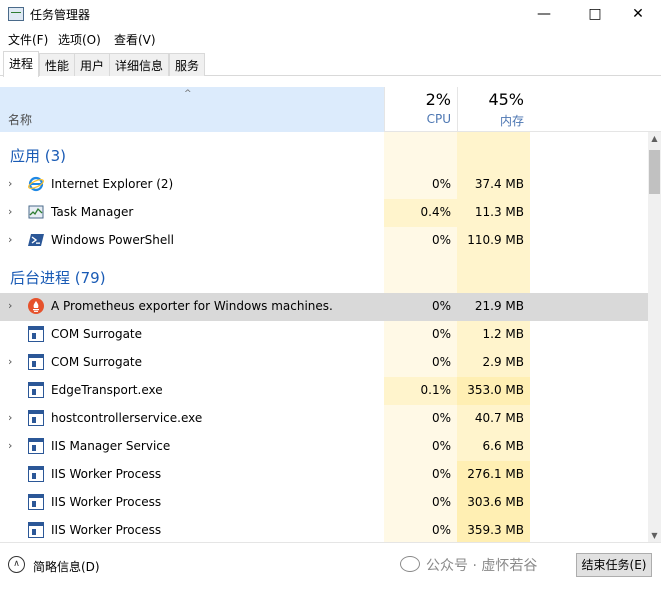 This screenshot has height=590, width=661. I want to click on process-memory: 2.9 MB, so click(503, 362).